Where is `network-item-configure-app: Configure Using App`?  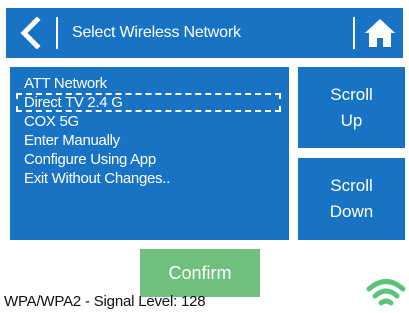 network-item-configure-app: Configure Using App is located at coordinates (148, 159).